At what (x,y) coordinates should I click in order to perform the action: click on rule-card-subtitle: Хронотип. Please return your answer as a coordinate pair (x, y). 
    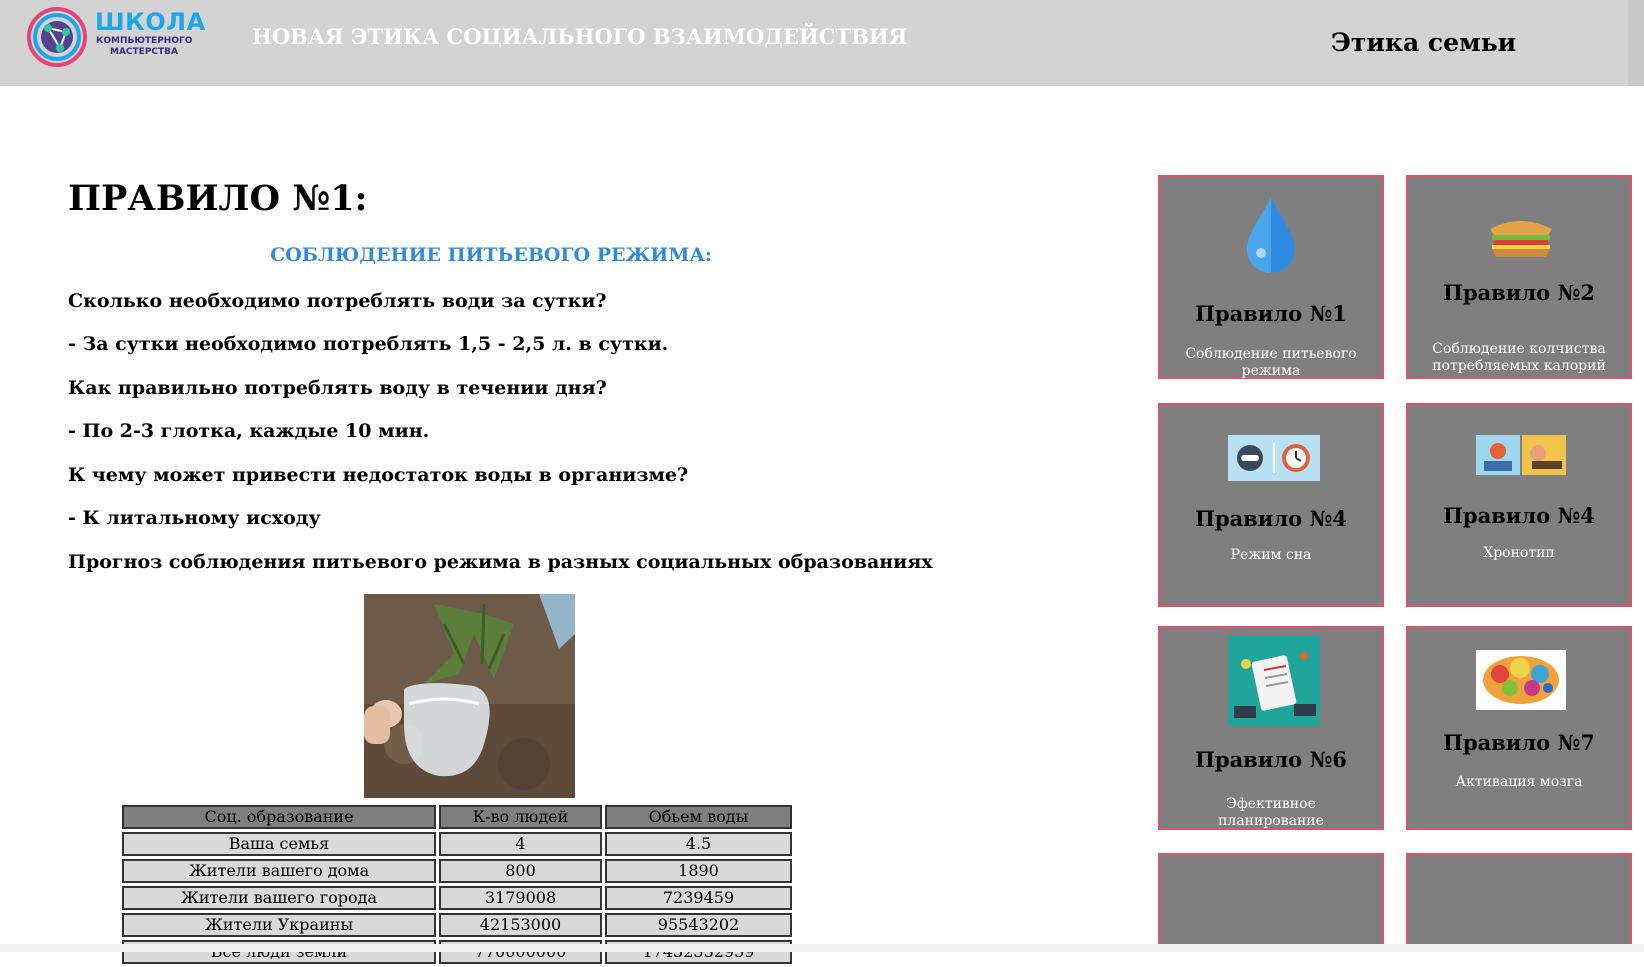
    Looking at the image, I should click on (1519, 553).